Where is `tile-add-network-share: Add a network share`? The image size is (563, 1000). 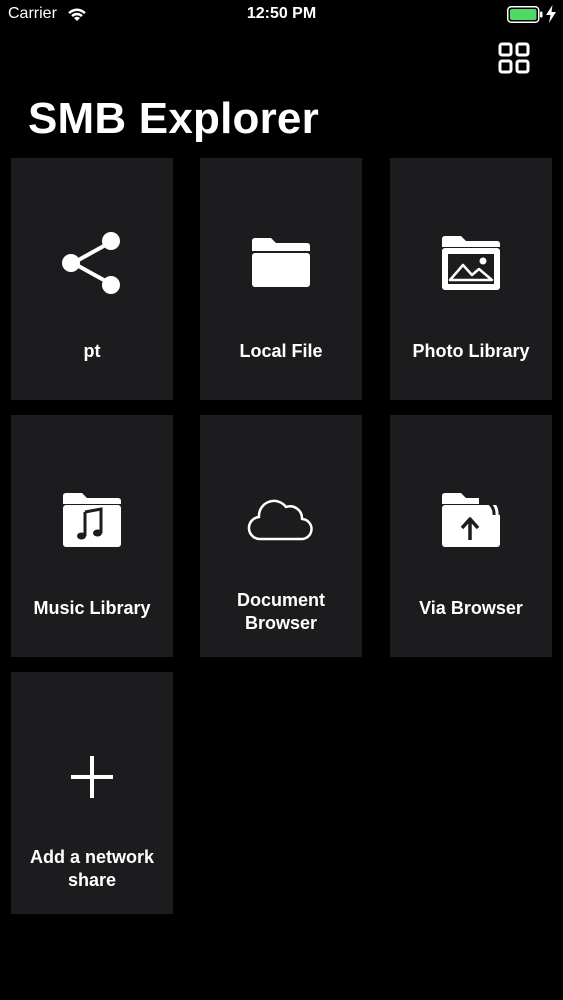
tile-add-network-share: Add a network share is located at coordinates (92, 793).